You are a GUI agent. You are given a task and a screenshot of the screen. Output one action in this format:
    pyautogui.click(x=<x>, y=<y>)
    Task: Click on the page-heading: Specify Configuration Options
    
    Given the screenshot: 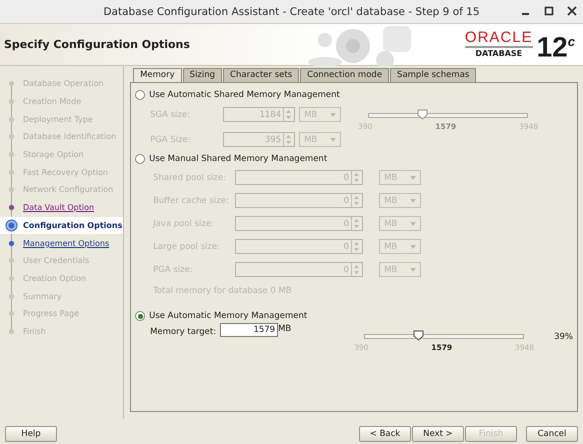 What is the action you would take?
    pyautogui.click(x=97, y=44)
    